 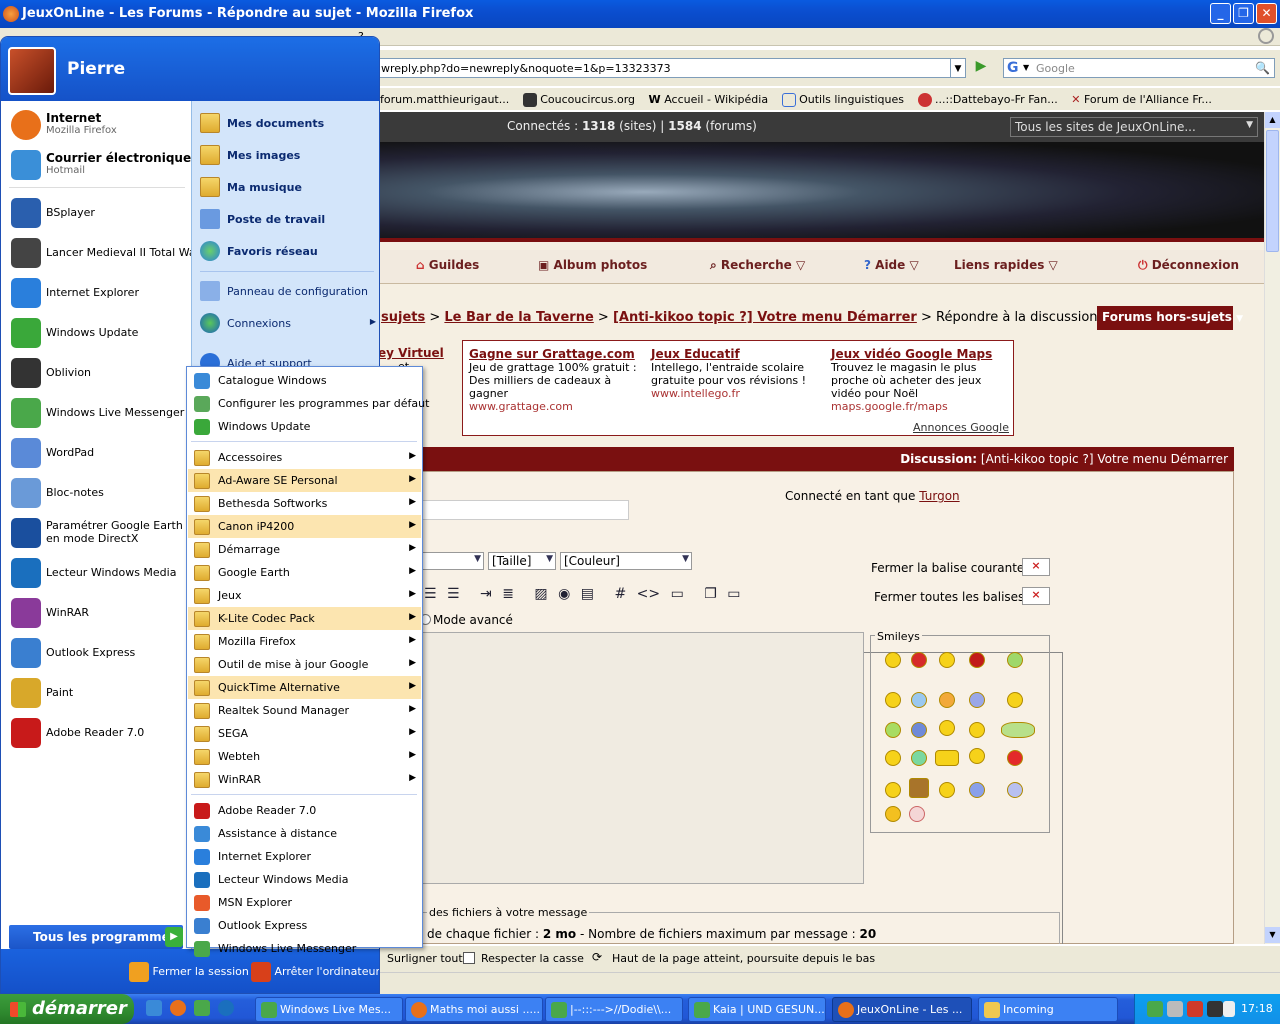 I want to click on places-panneau-configuration: Panneau de configuration, so click(x=289, y=291).